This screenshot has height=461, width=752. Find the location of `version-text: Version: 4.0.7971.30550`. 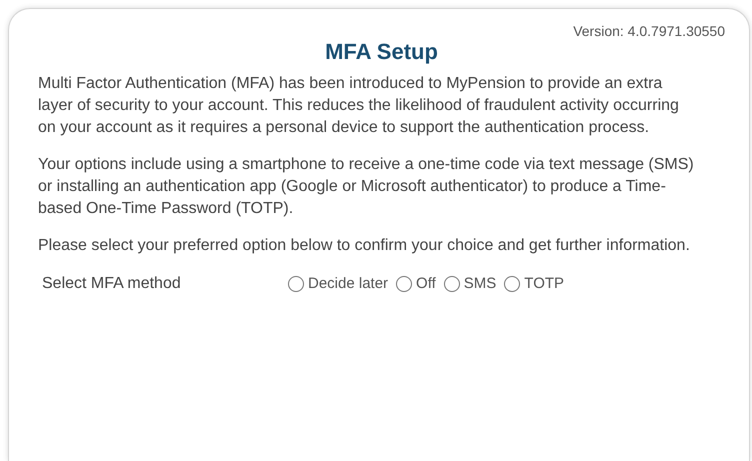

version-text: Version: 4.0.7971.30550 is located at coordinates (649, 31).